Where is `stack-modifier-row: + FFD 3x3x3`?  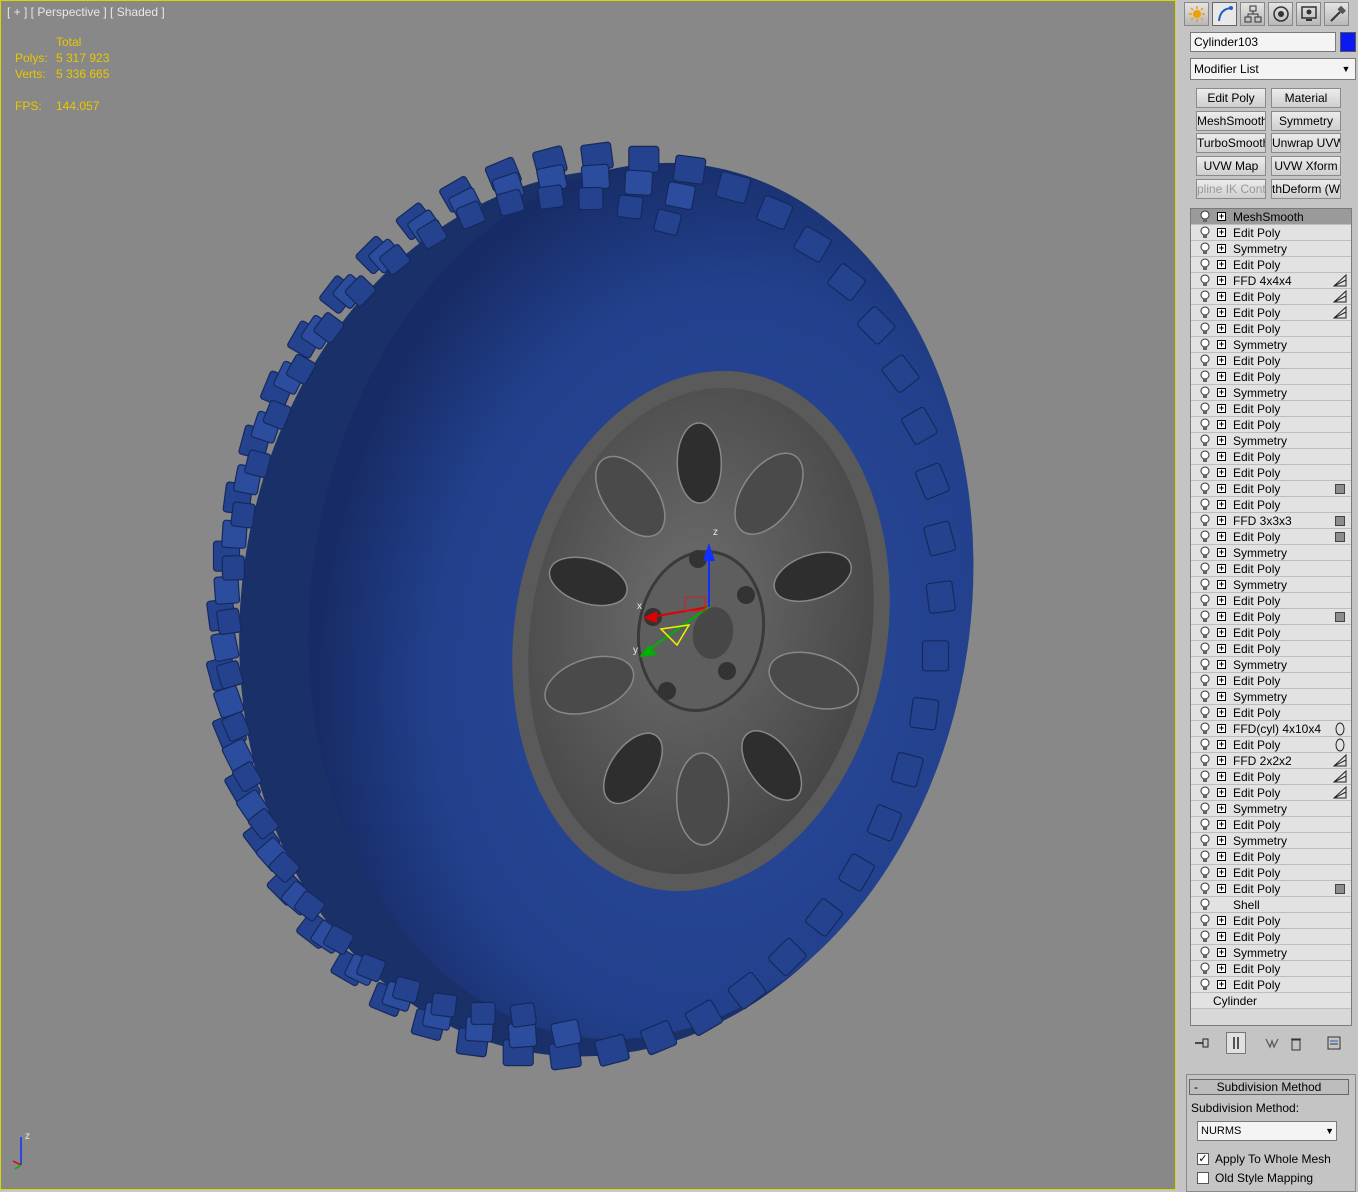 stack-modifier-row: + FFD 3x3x3 is located at coordinates (1271, 521).